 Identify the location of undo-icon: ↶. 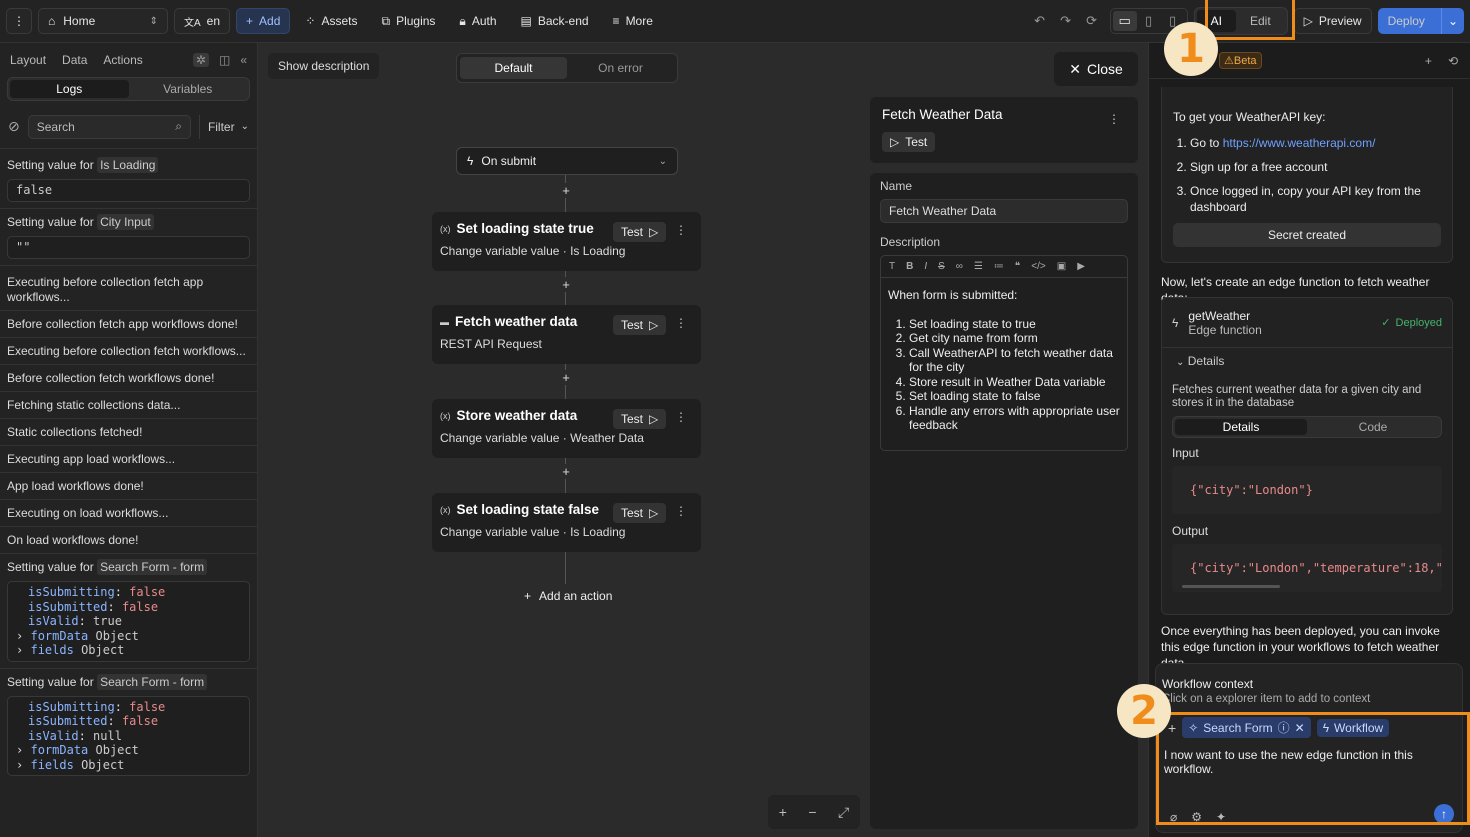
(1040, 21).